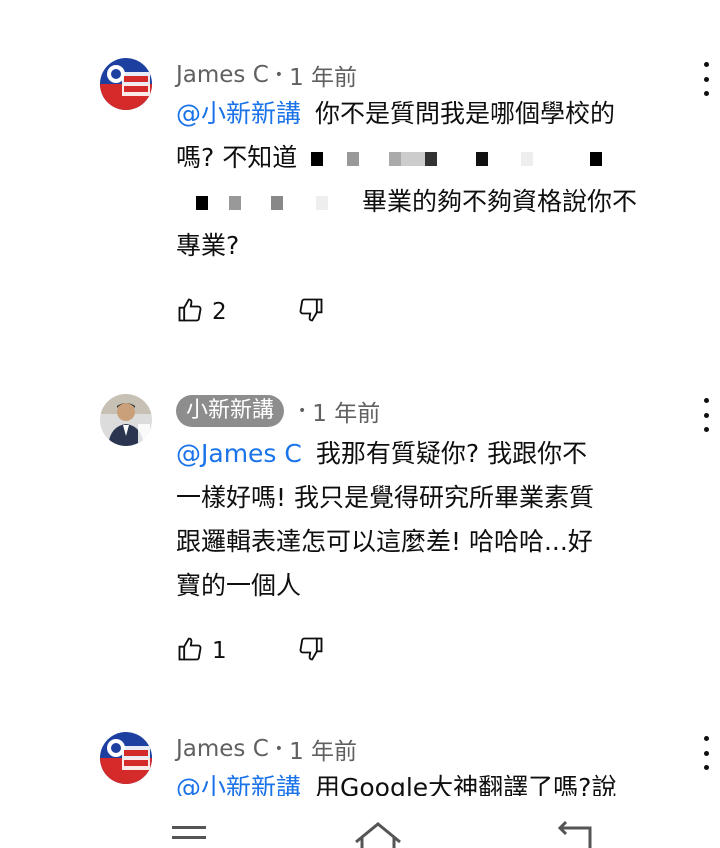  I want to click on comment-line: 你不是質問我是哪個學校的, so click(465, 113).